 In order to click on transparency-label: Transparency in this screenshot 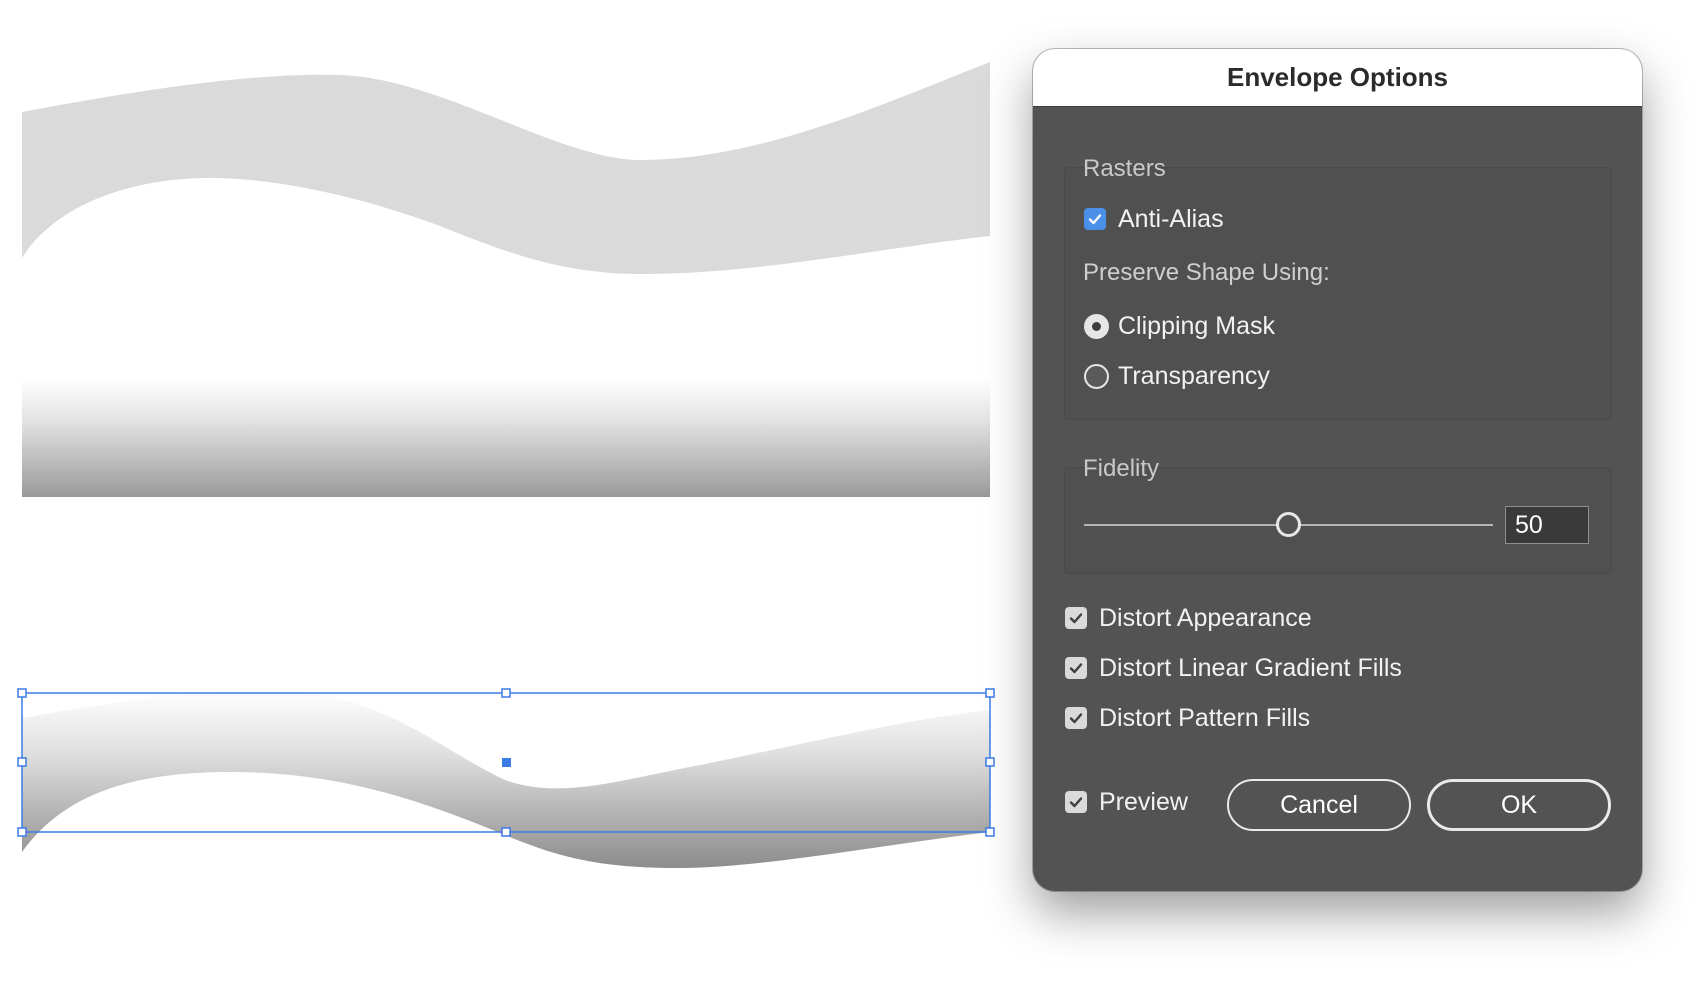, I will do `click(1194, 376)`.